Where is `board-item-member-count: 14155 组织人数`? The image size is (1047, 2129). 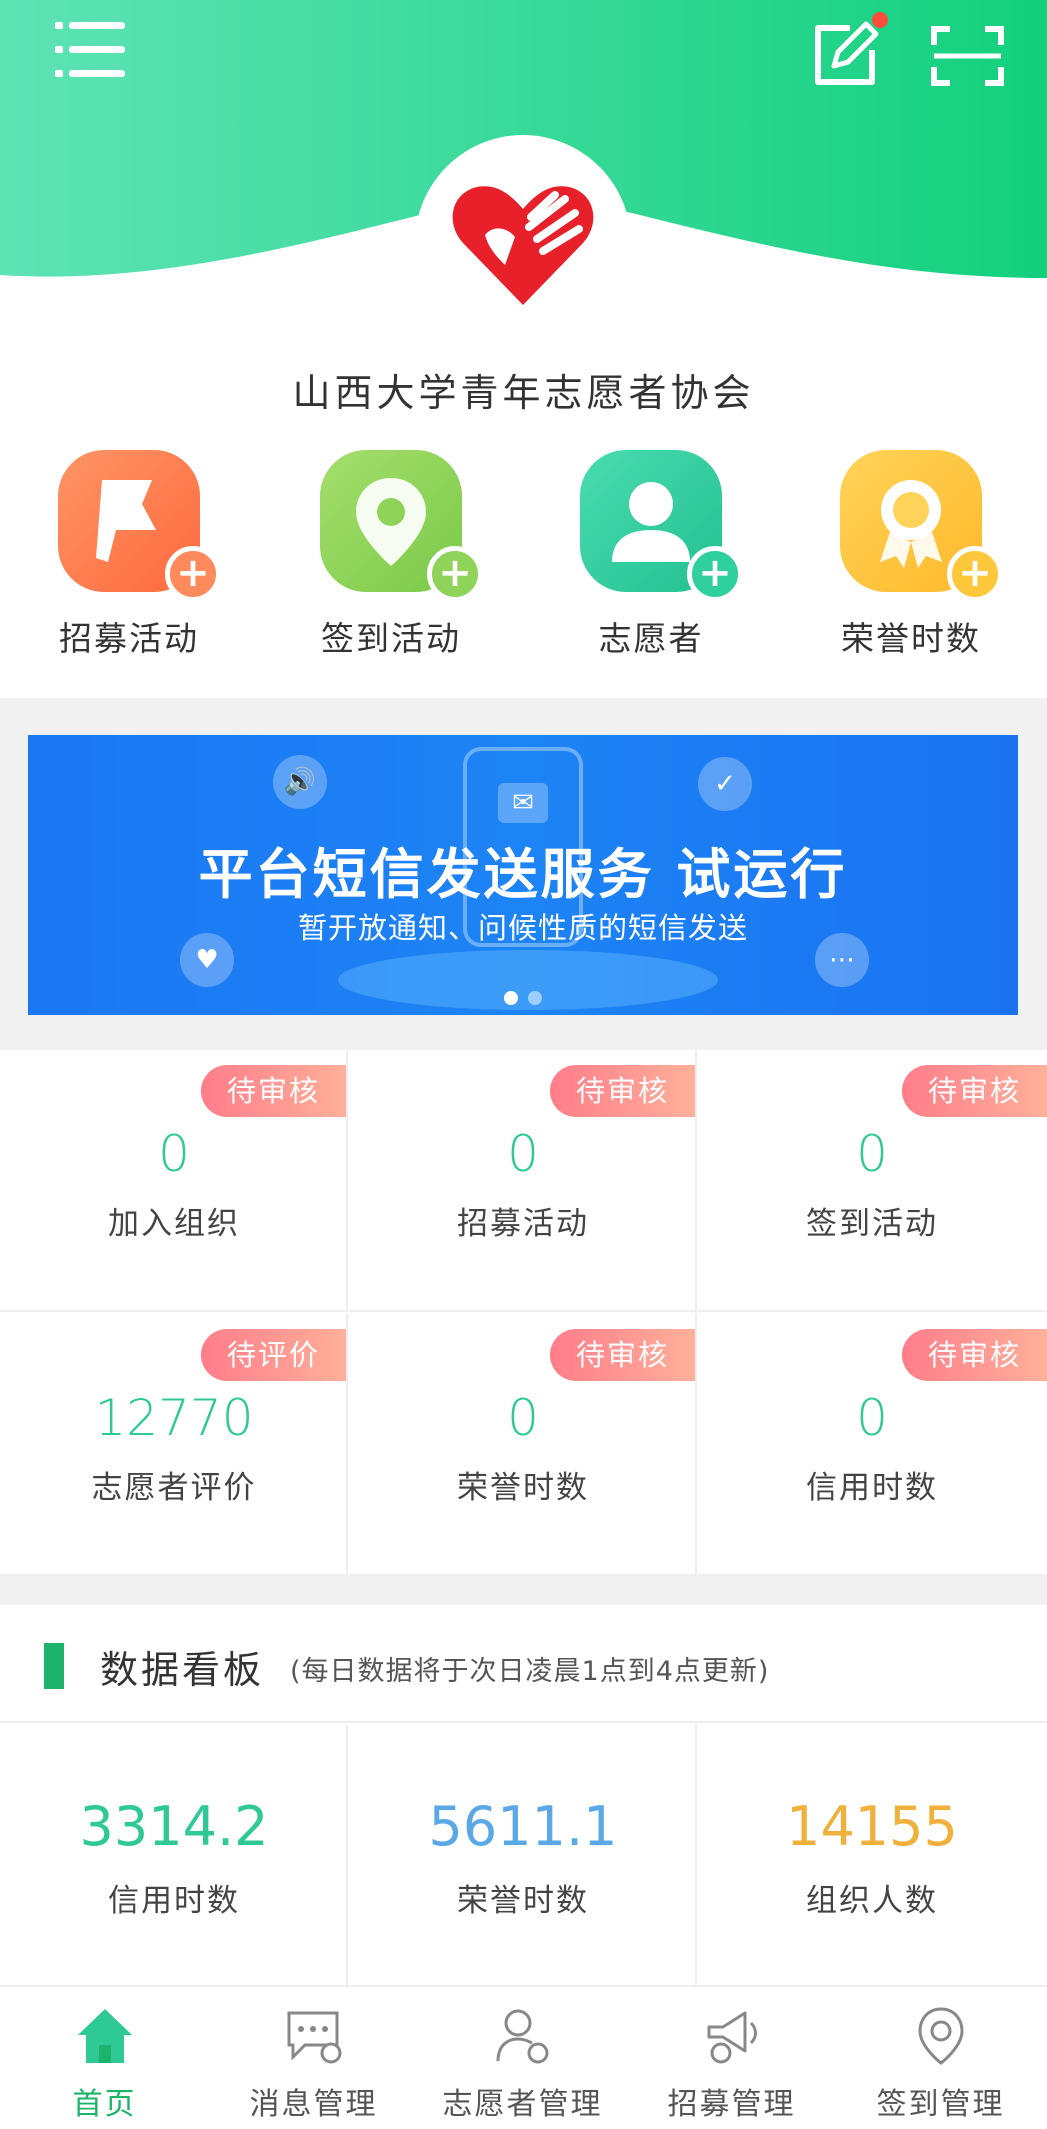
board-item-member-count: 14155 组织人数 is located at coordinates (872, 1855).